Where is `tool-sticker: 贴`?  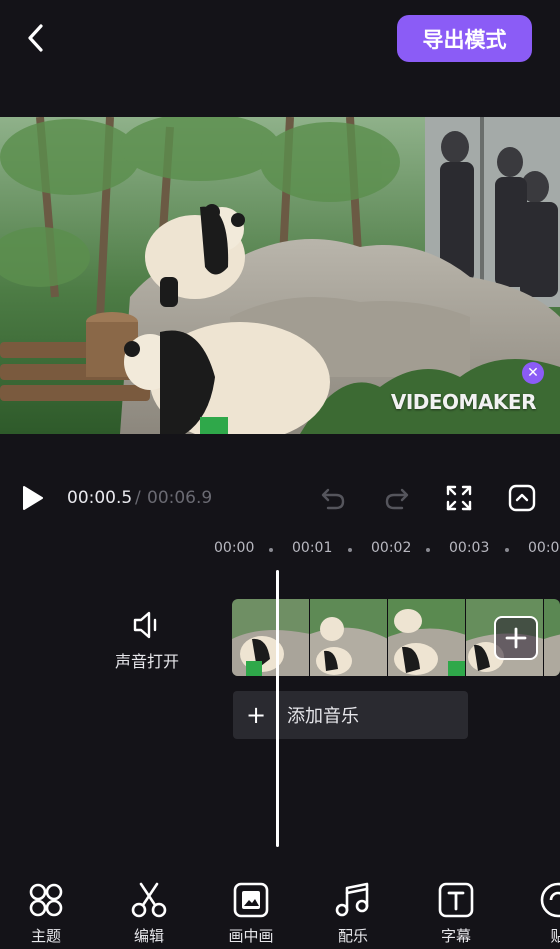 tool-sticker: 贴 is located at coordinates (543, 914).